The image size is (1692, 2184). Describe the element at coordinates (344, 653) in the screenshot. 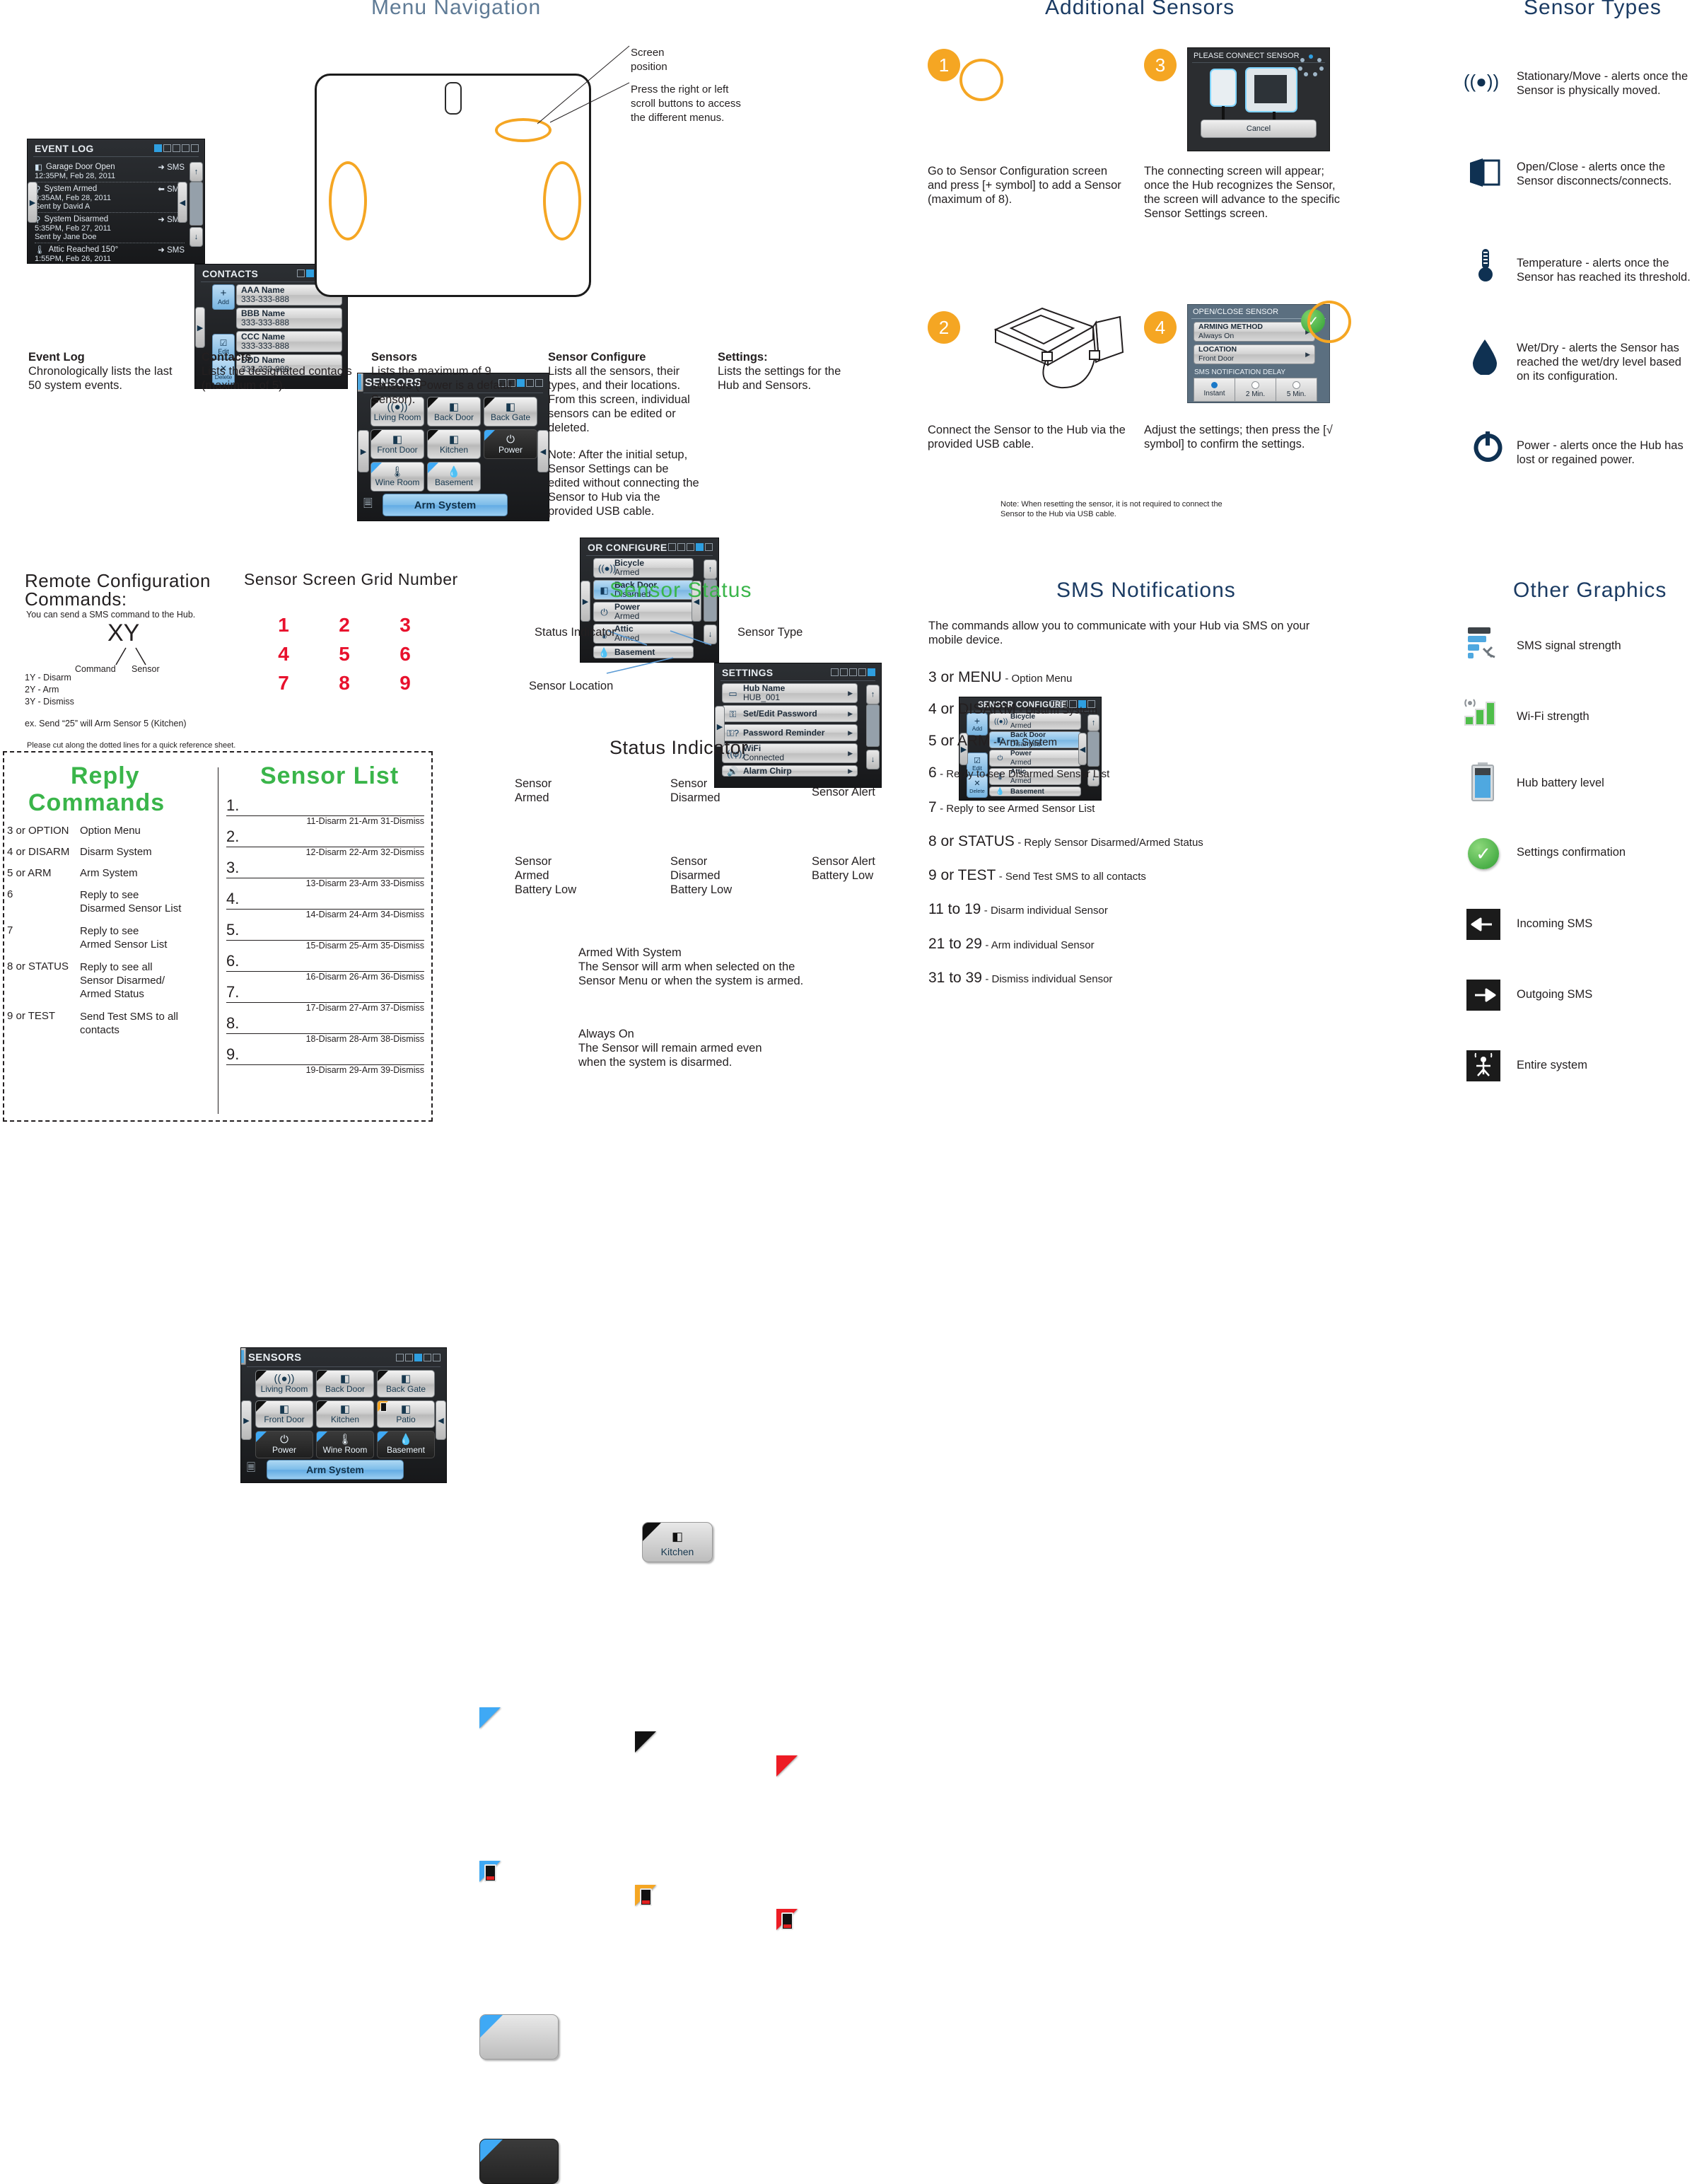

I see `grid-number: 5` at that location.